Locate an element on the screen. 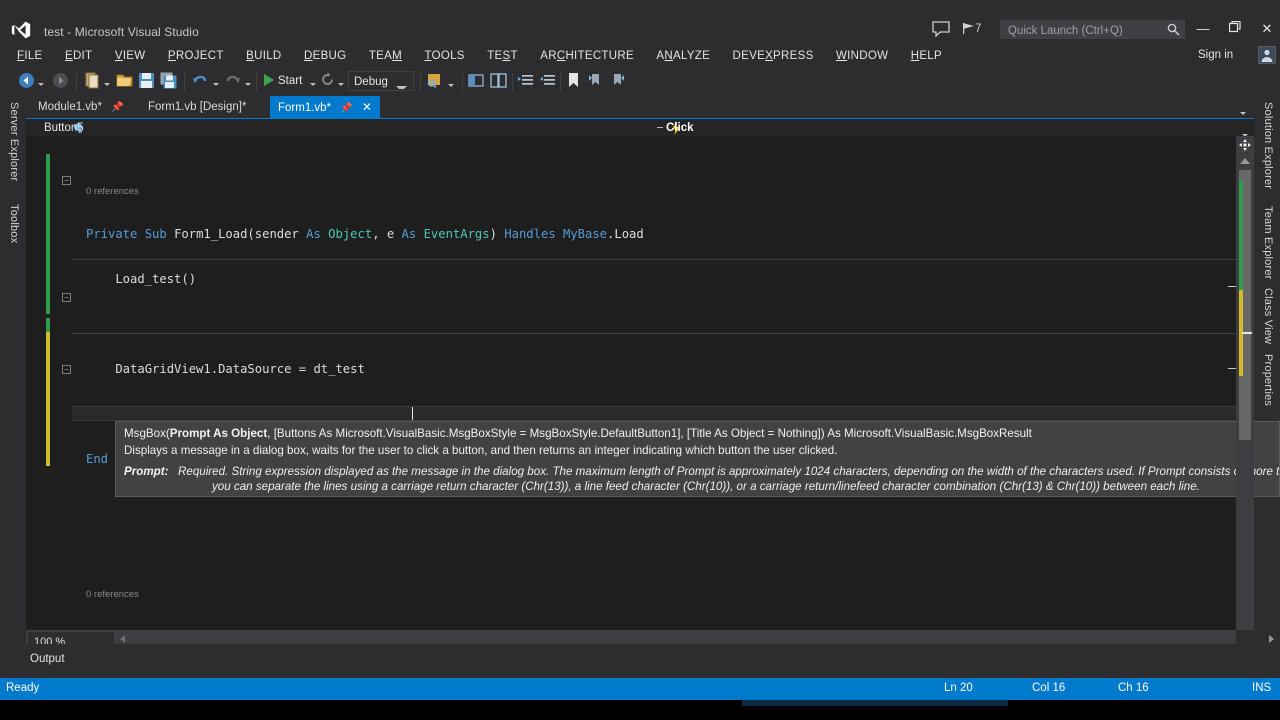 The width and height of the screenshot is (1280, 720). uncomment-selection-icon is located at coordinates (548, 82).